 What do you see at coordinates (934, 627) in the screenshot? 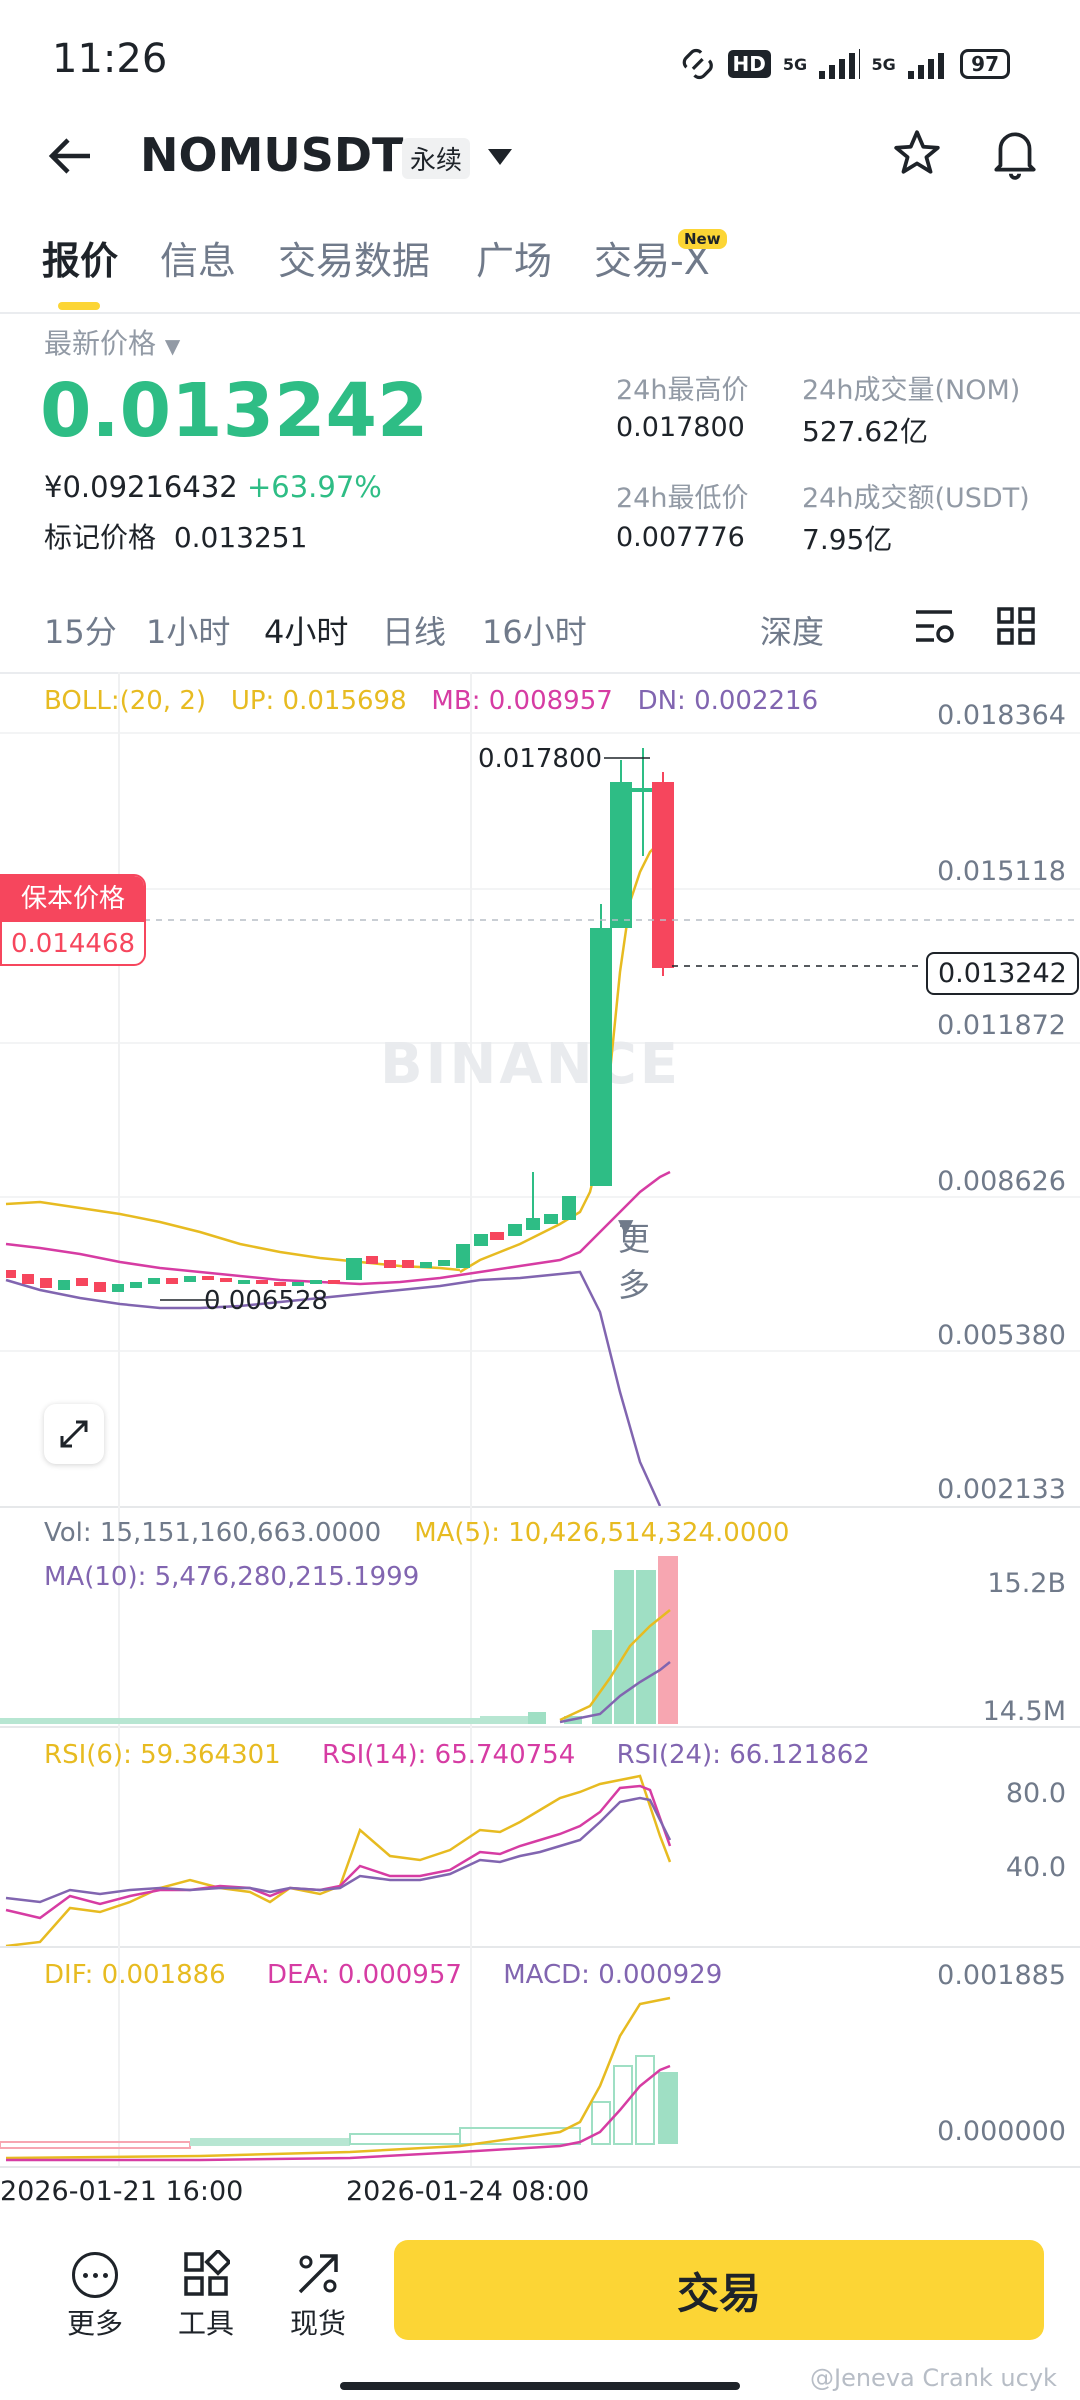
I see `chart-settings-icon` at bounding box center [934, 627].